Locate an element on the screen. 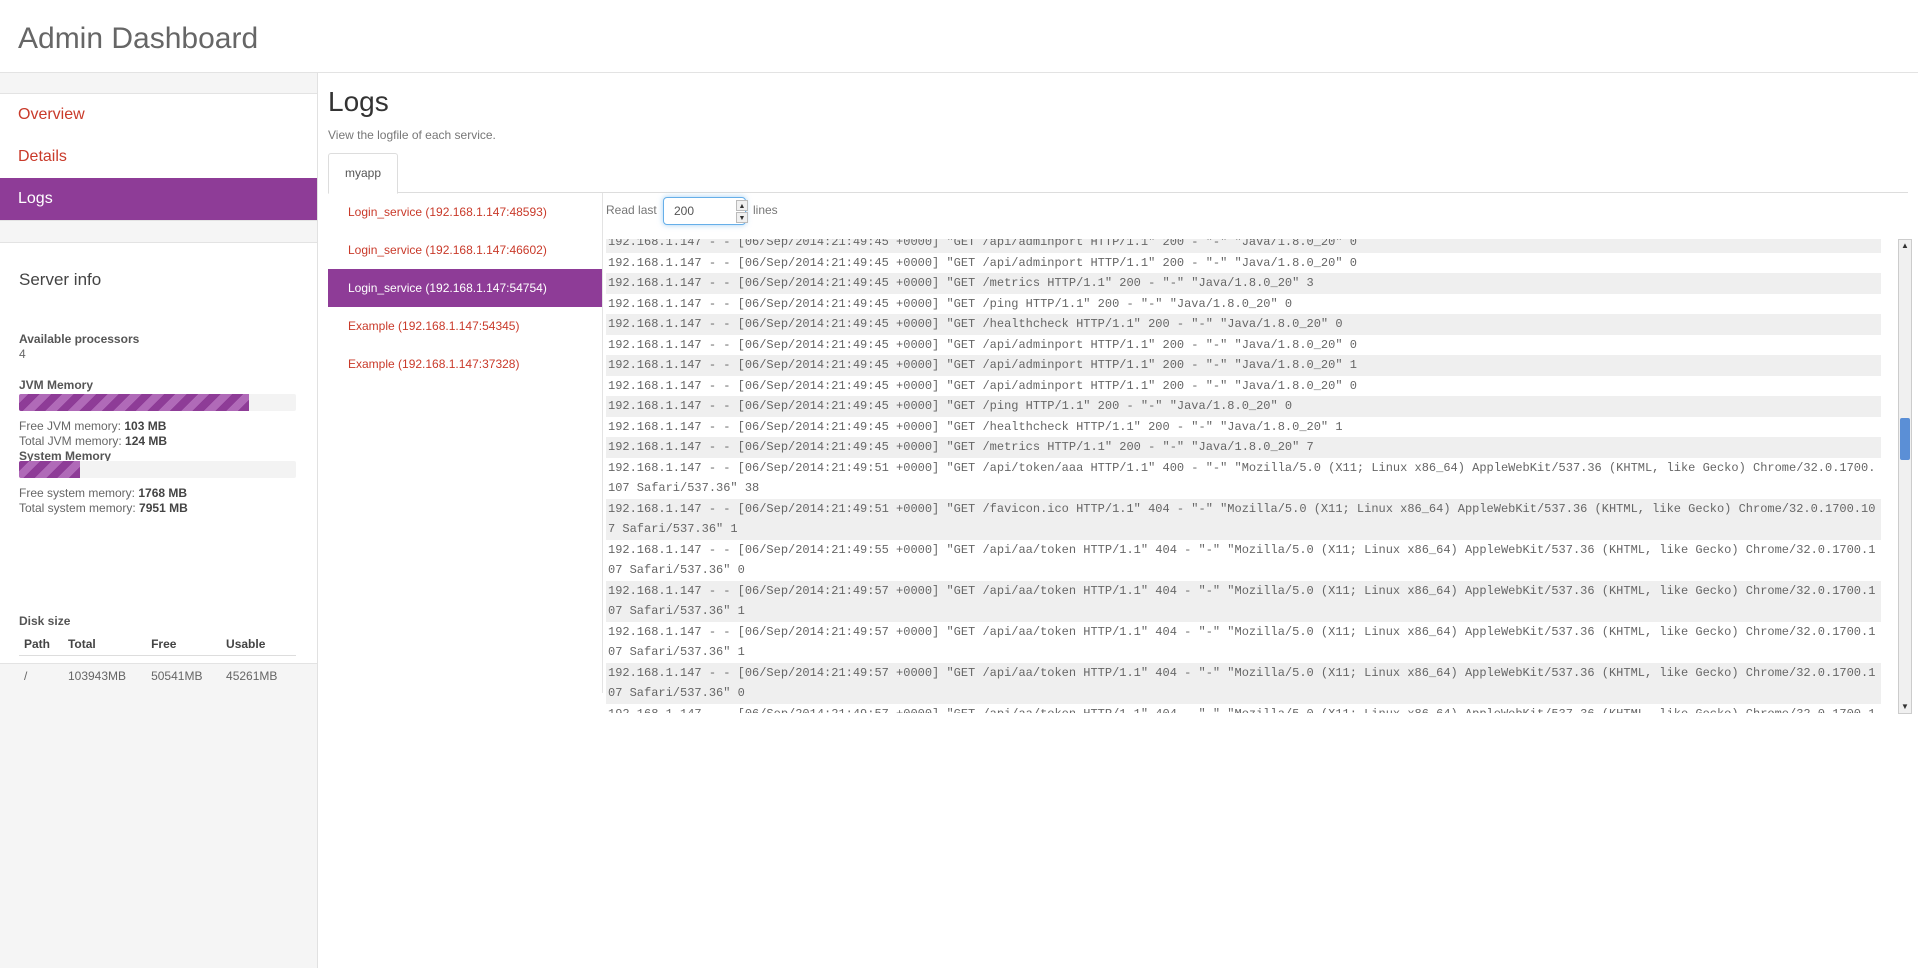 Image resolution: width=1918 pixels, height=968 pixels. stepper-down-icon: ▼ is located at coordinates (742, 217).